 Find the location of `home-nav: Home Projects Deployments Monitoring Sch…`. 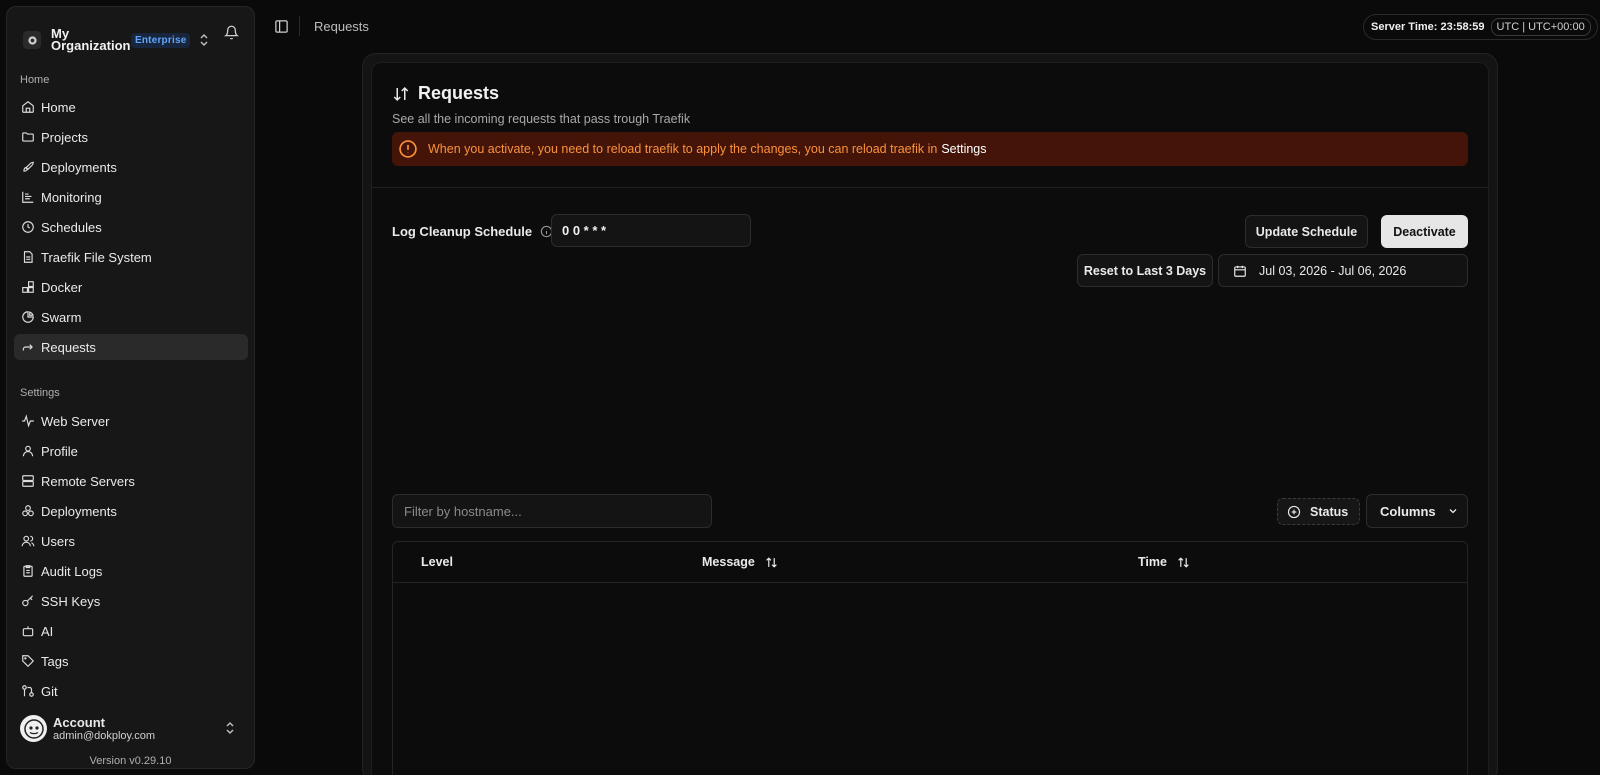

home-nav: Home Projects Deployments Monitoring Sch… is located at coordinates (131, 229).